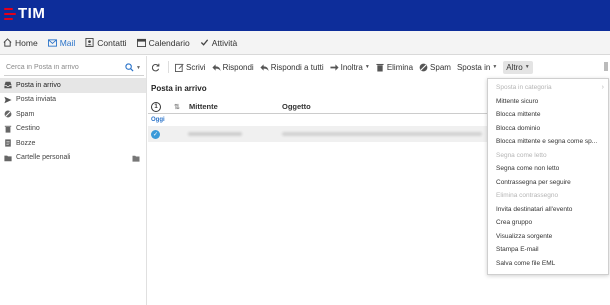  Describe the element at coordinates (203, 106) in the screenshot. I see `column-sender: Mittente` at that location.